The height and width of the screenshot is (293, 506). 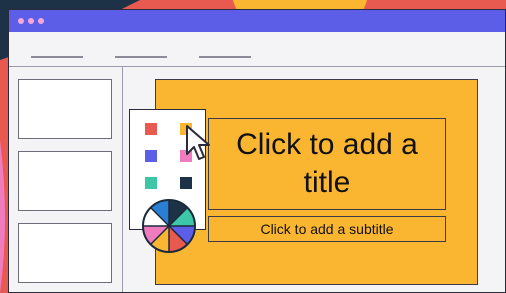 What do you see at coordinates (186, 183) in the screenshot?
I see `color-swatch-navy` at bounding box center [186, 183].